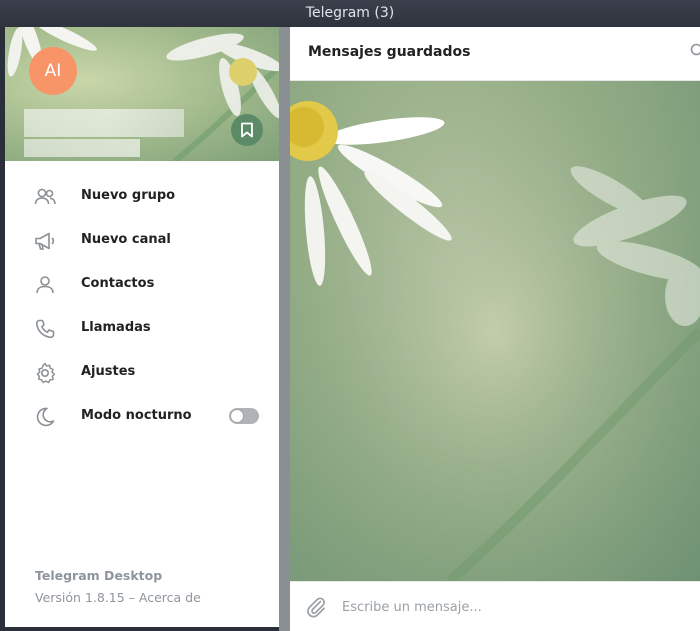 The image size is (700, 631). Describe the element at coordinates (45, 329) in the screenshot. I see `phone-icon` at that location.